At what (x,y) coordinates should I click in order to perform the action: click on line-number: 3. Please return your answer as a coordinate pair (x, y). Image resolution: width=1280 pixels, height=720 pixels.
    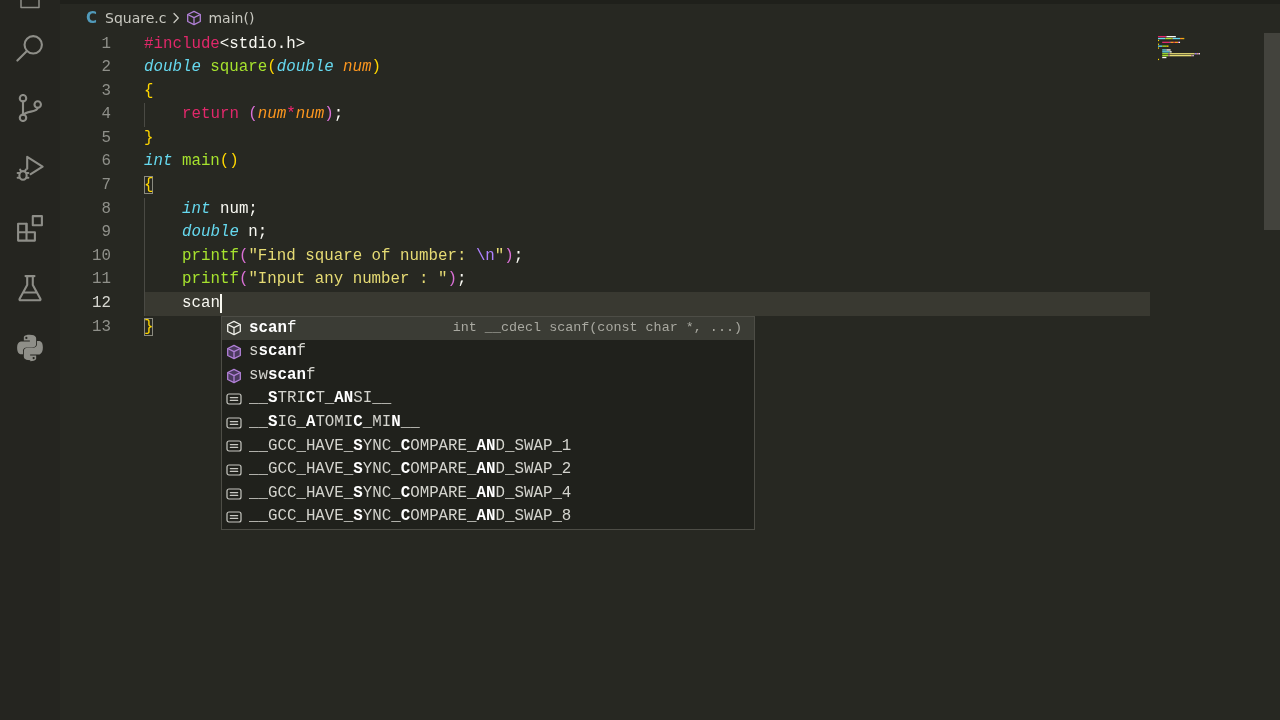
    Looking at the image, I should click on (106, 91).